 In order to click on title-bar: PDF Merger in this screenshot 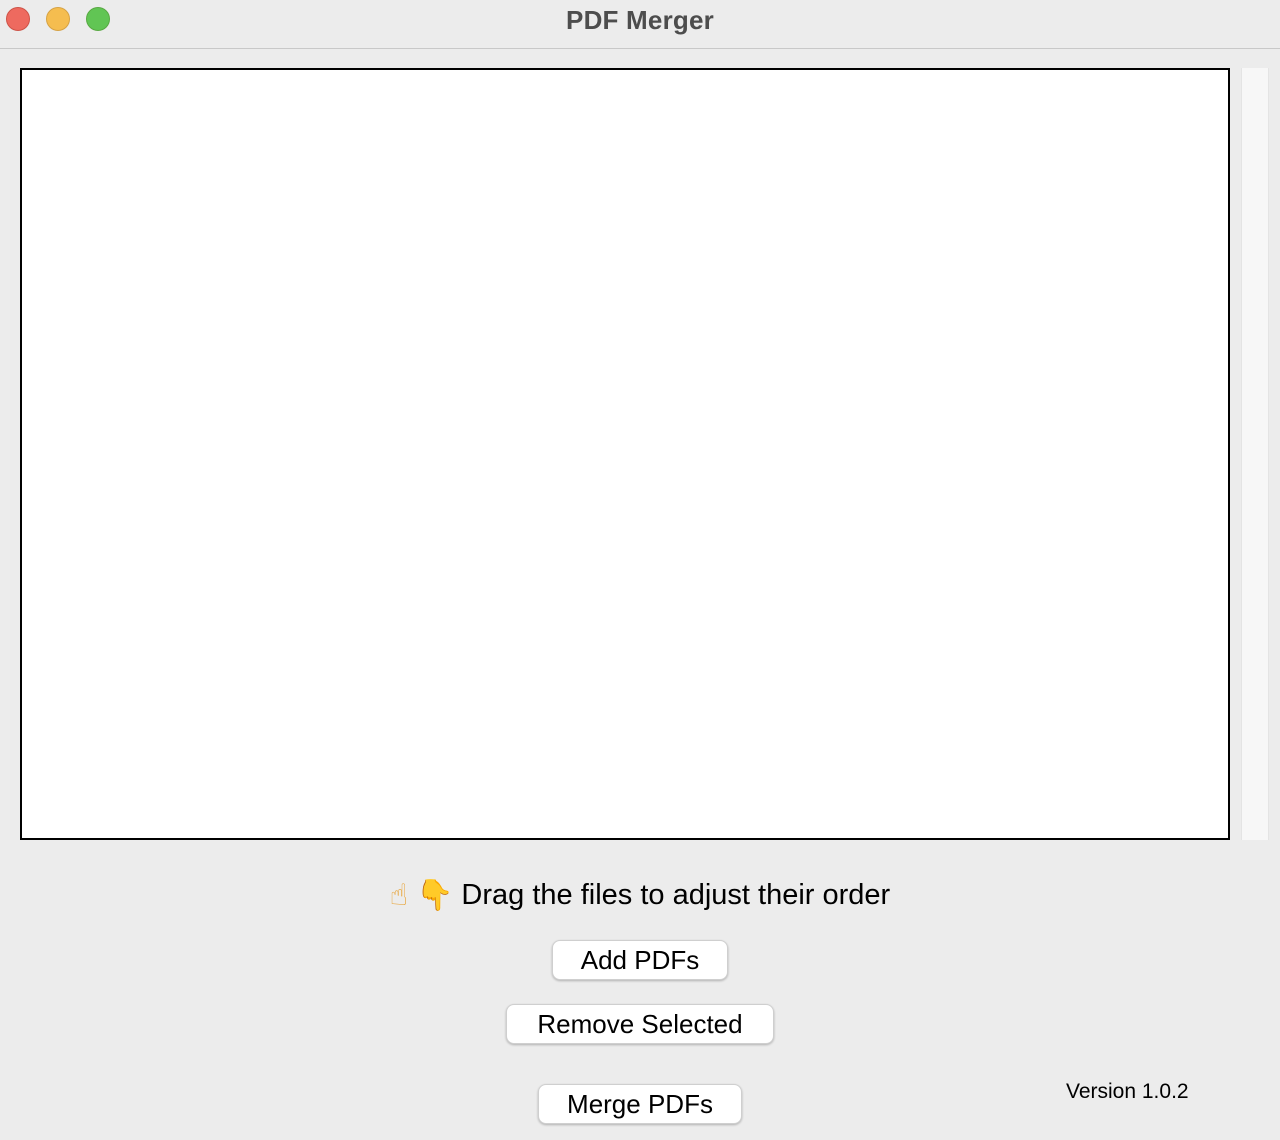, I will do `click(640, 24)`.